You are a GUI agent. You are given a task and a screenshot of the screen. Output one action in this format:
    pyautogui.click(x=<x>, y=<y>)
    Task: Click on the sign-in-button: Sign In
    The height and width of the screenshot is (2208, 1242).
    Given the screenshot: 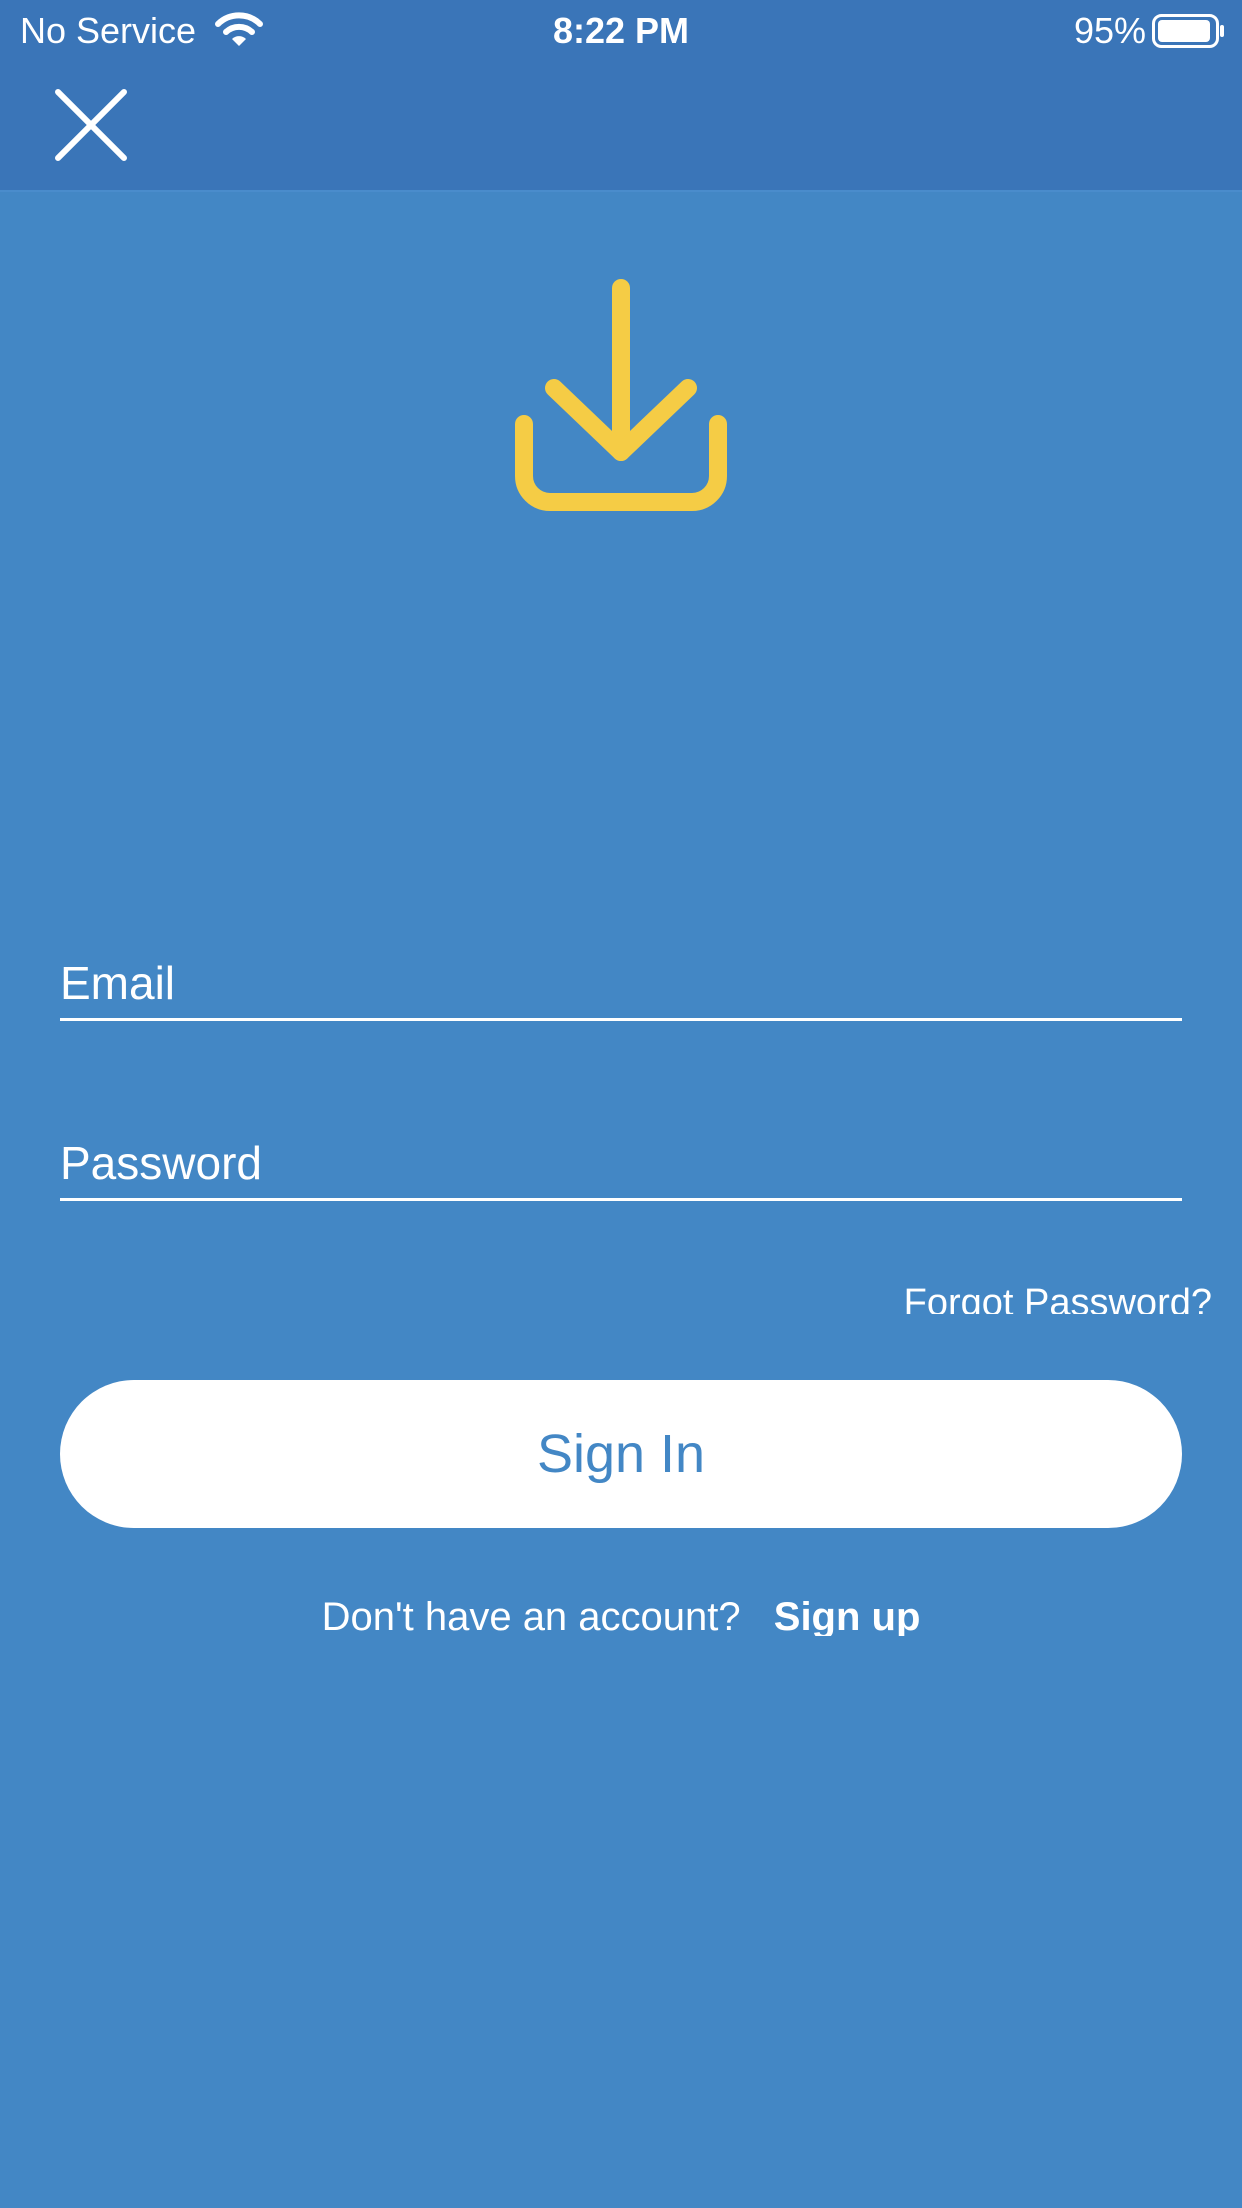 What is the action you would take?
    pyautogui.click(x=621, y=1454)
    